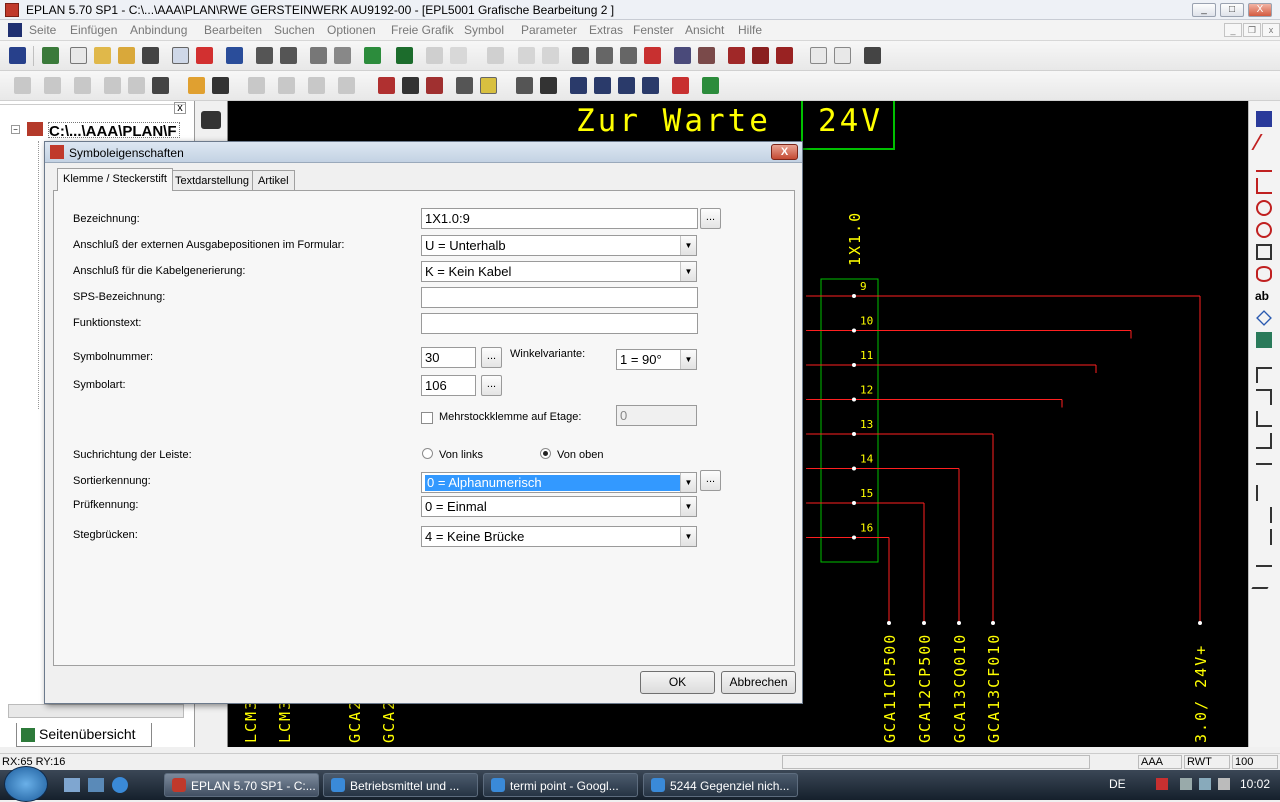  I want to click on edit-icon, so click(316, 85).